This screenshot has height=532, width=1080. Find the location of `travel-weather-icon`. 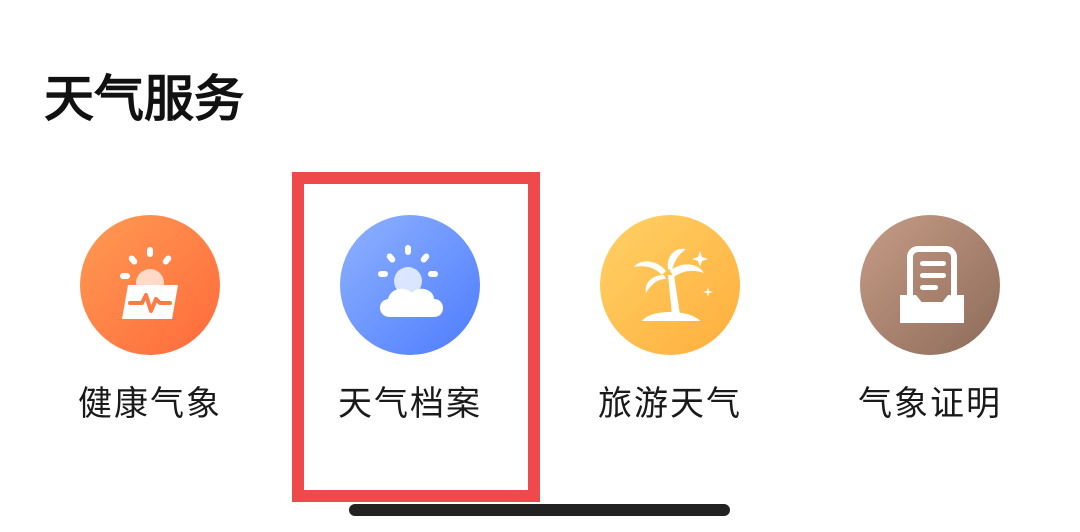

travel-weather-icon is located at coordinates (670, 285).